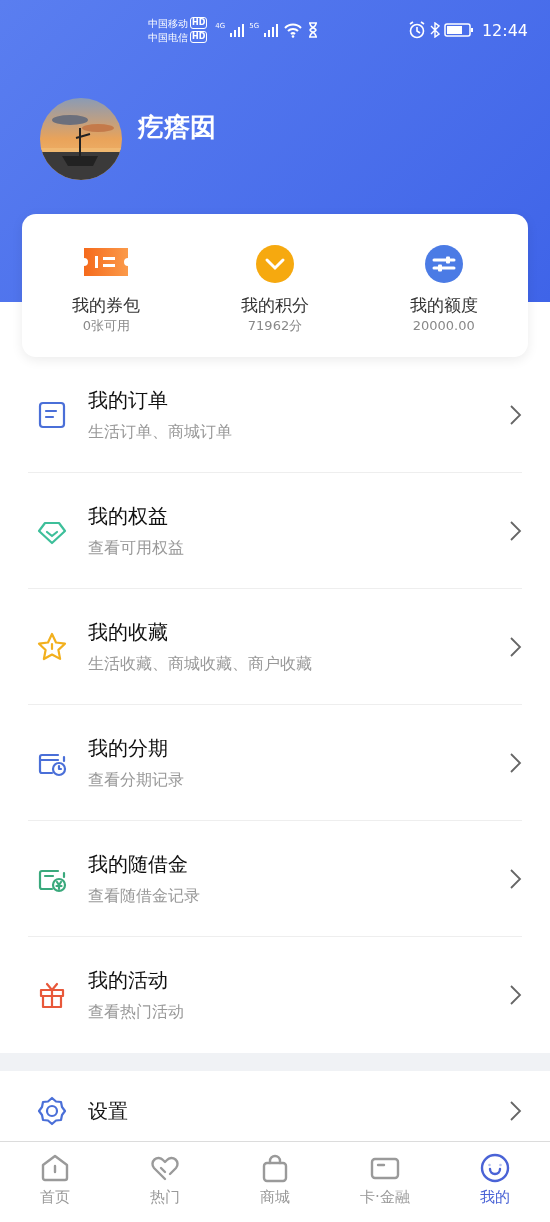 This screenshot has height=1222, width=550. I want to click on menu-item: 设置, so click(275, 1107).